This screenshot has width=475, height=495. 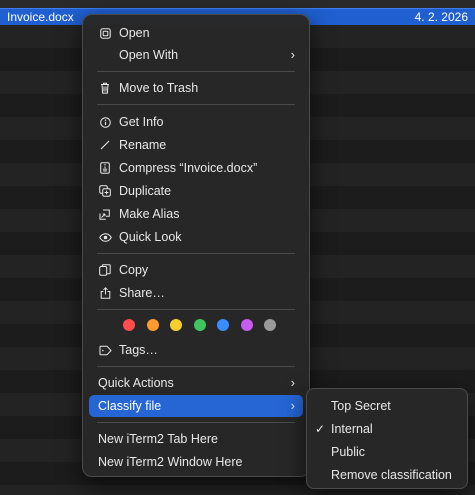 I want to click on tag-gray-dot, so click(x=270, y=325).